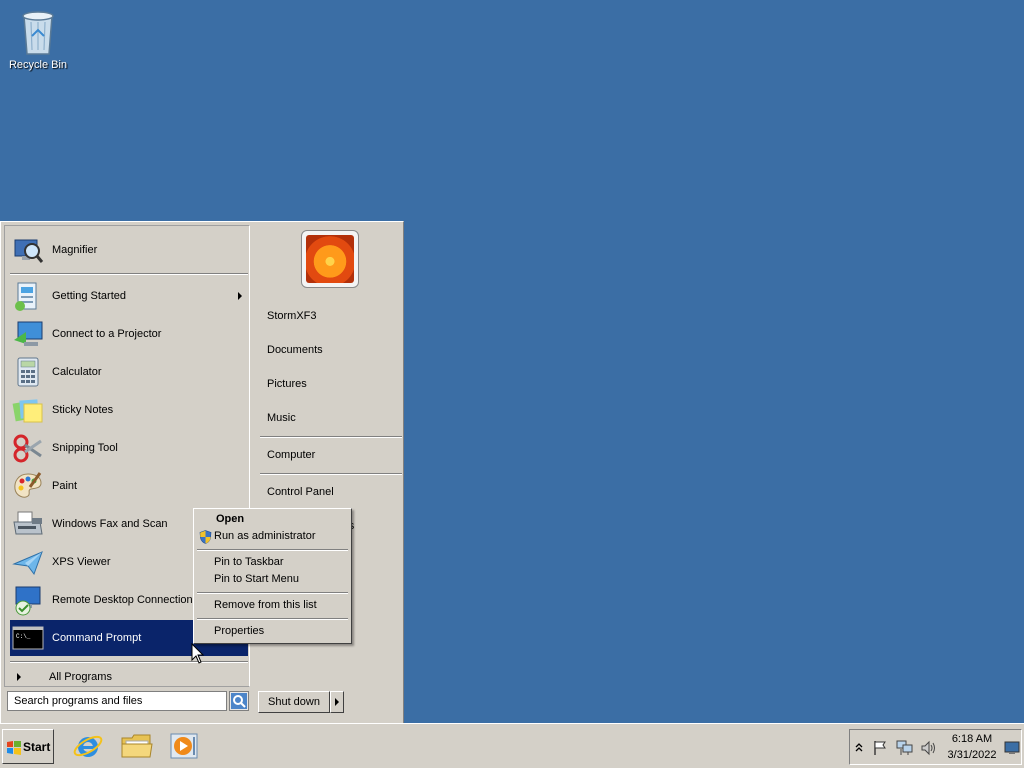 The width and height of the screenshot is (1024, 768). I want to click on search-icon, so click(239, 701).